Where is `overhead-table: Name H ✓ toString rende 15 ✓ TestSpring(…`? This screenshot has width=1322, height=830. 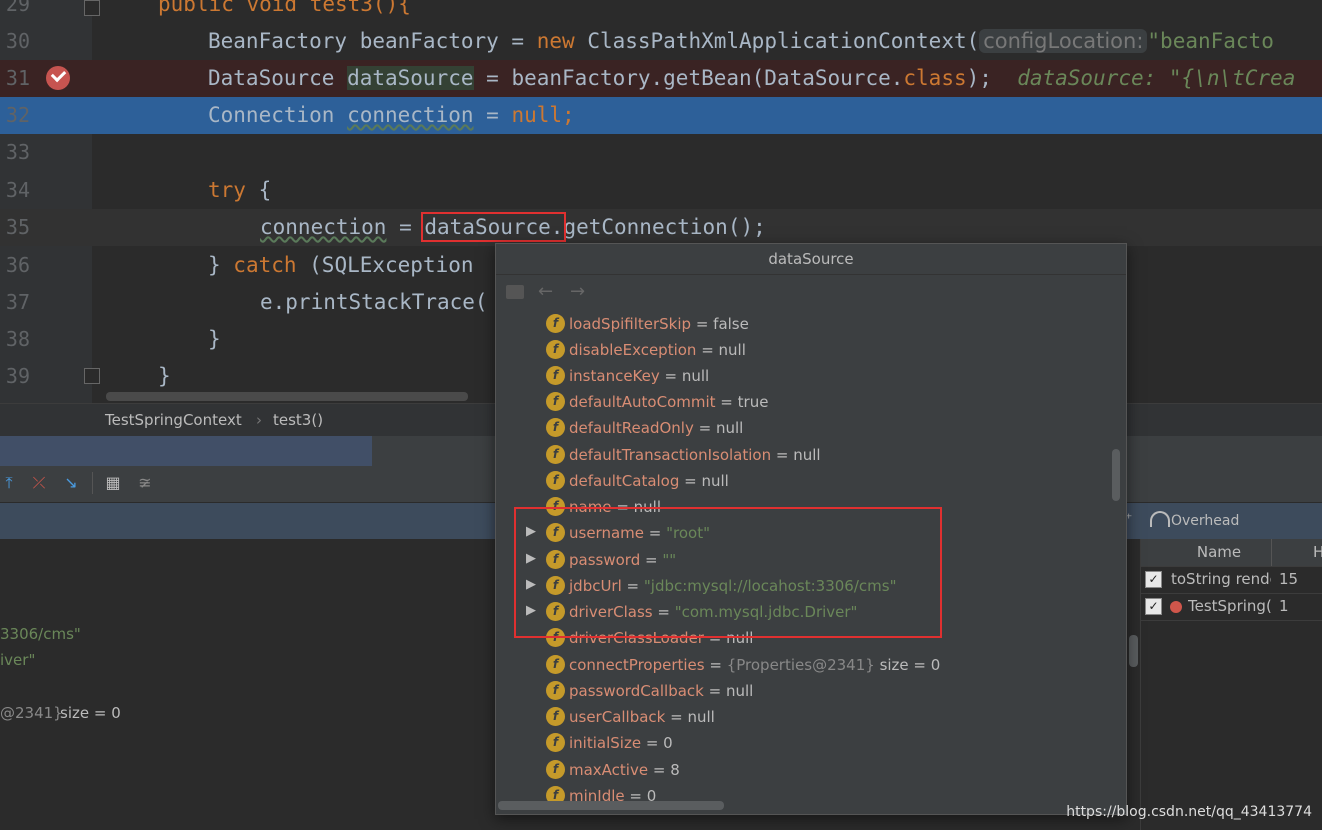 overhead-table: Name H ✓ toString rende 15 ✓ TestSpring(… is located at coordinates (1225, 684).